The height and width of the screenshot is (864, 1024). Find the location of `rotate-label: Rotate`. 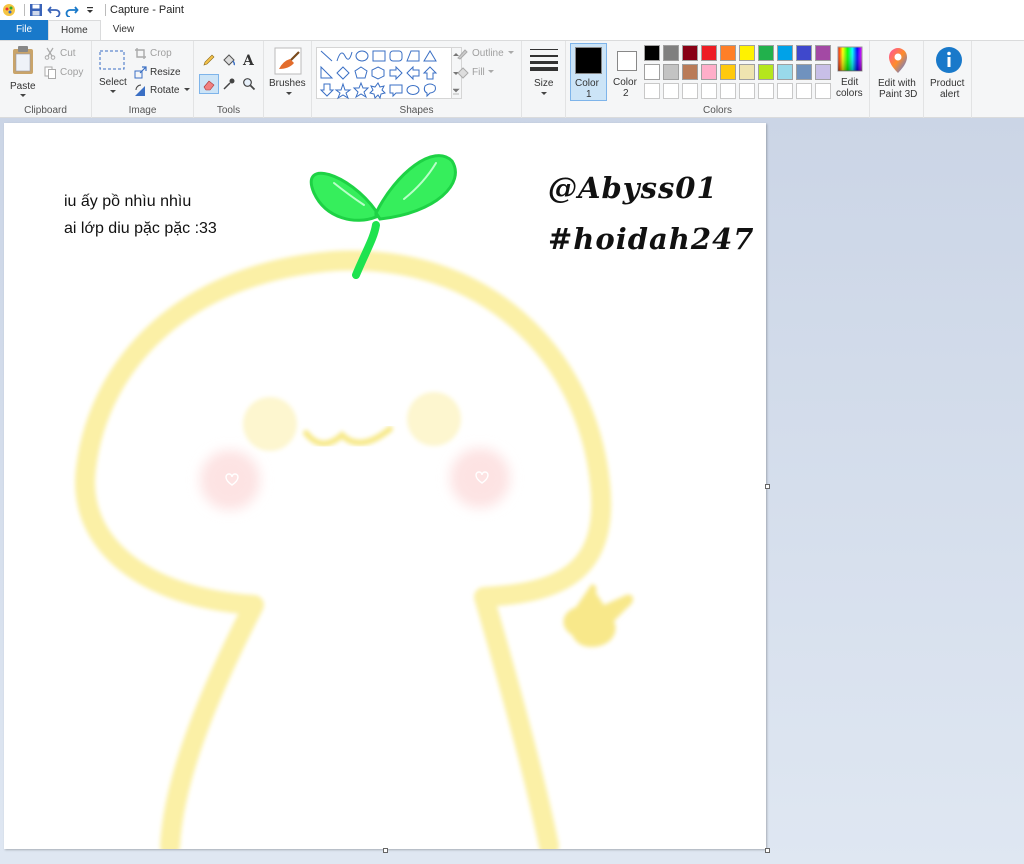

rotate-label: Rotate is located at coordinates (165, 90).